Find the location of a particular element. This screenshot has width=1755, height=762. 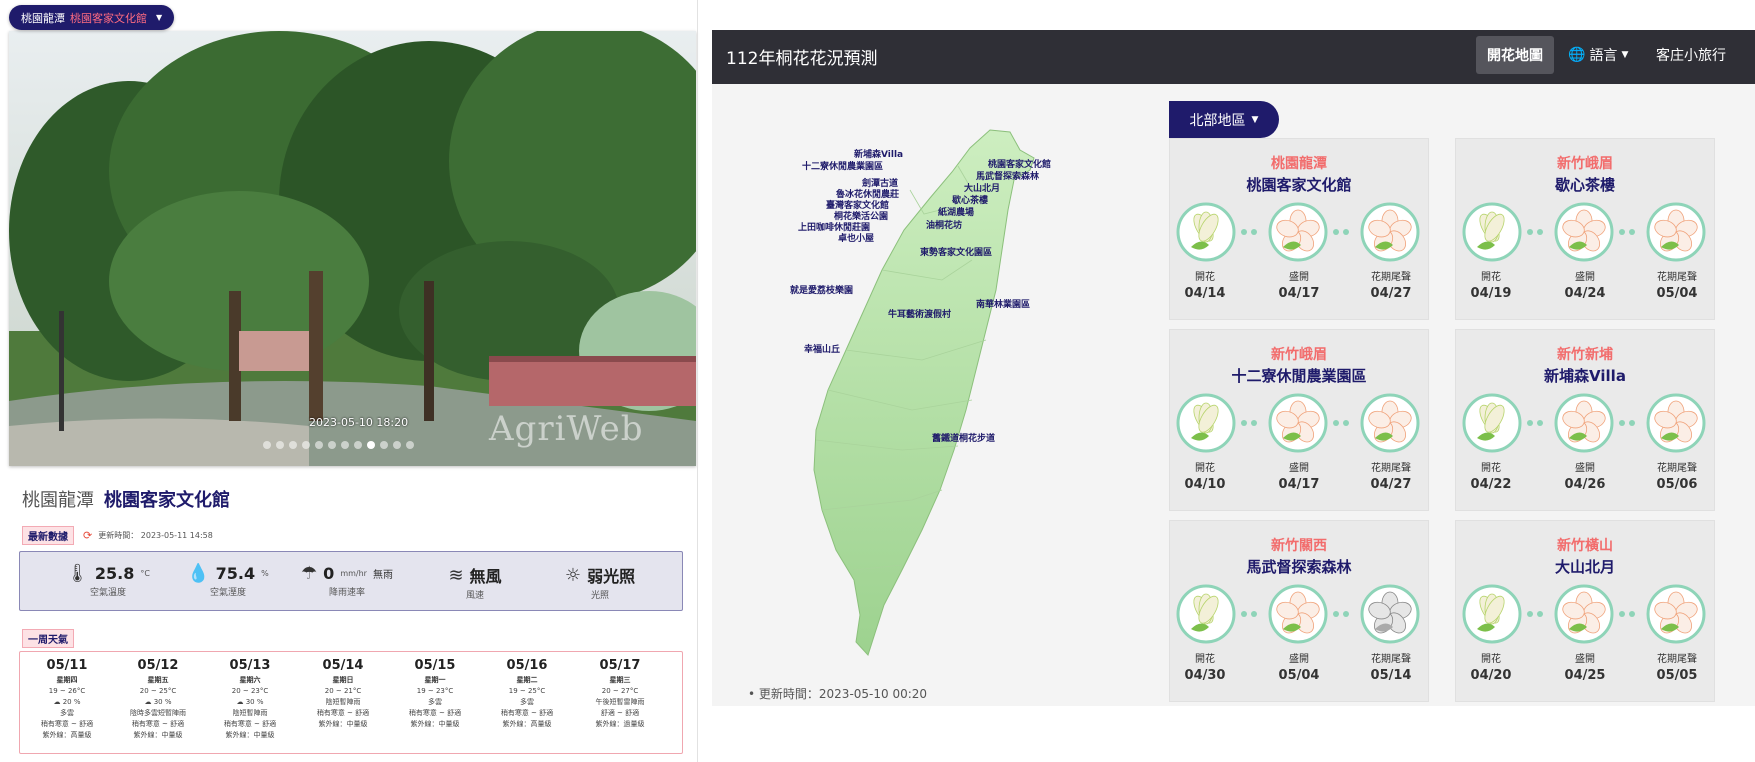

nav-language-dropdown: 🌐 語言 ▼ is located at coordinates (1598, 55).